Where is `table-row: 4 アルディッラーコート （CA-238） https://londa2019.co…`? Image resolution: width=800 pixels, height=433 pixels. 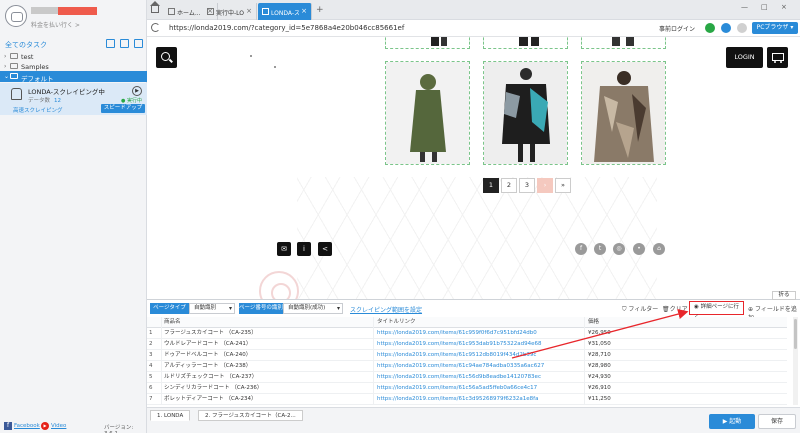 table-row: 4 アルディッラーコート （CA-238） https://londa2019.co… is located at coordinates (467, 366).